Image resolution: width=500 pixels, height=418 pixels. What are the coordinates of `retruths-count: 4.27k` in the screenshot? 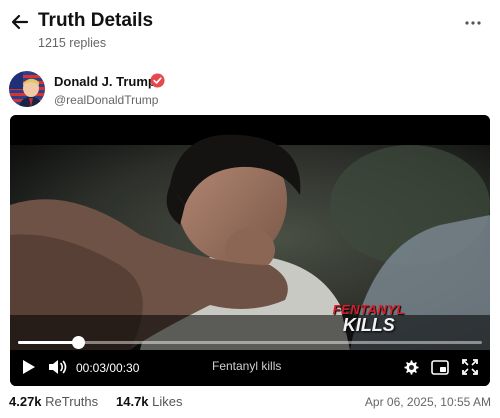 It's located at (25, 401).